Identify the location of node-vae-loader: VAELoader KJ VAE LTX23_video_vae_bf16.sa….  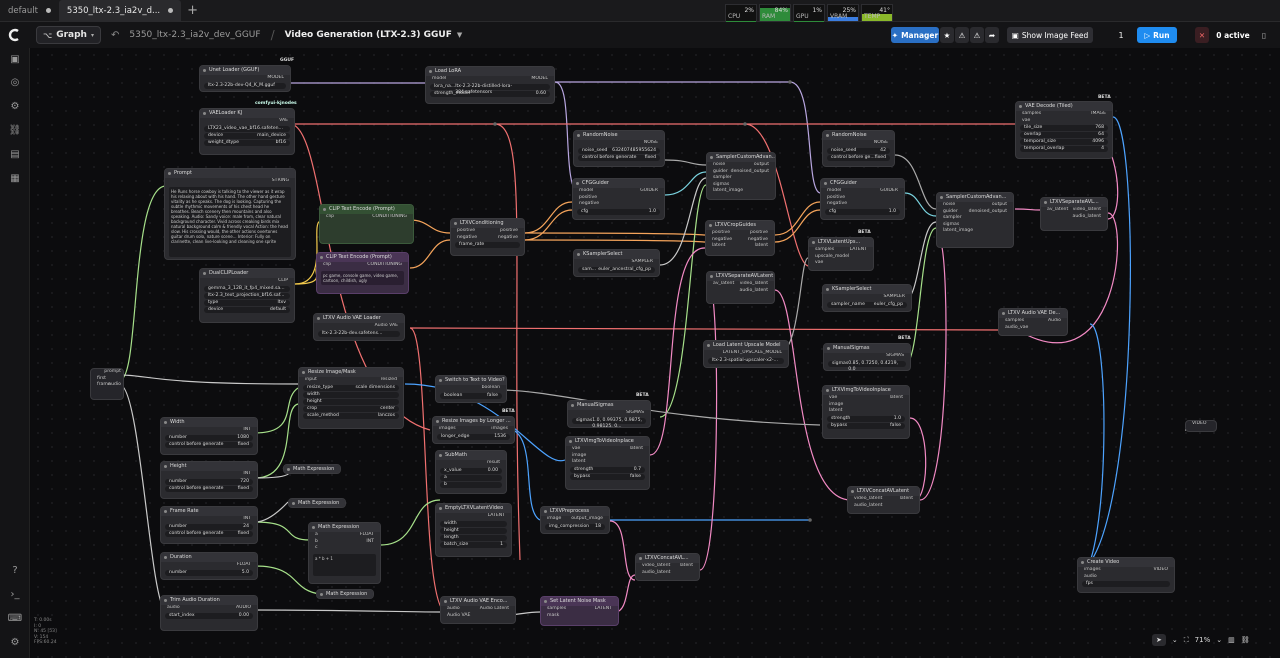
(247, 131).